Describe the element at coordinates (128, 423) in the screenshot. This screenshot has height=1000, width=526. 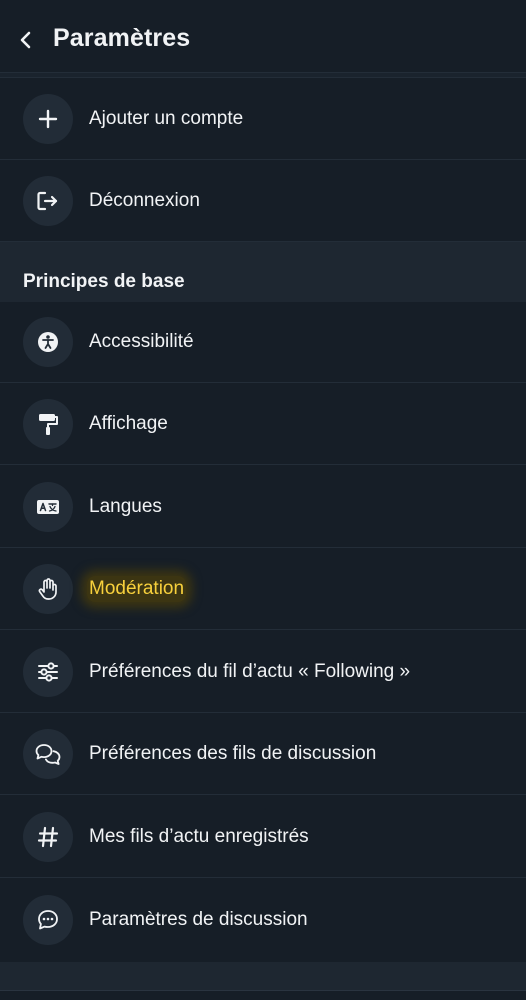
I see `display-label: Affichage` at that location.